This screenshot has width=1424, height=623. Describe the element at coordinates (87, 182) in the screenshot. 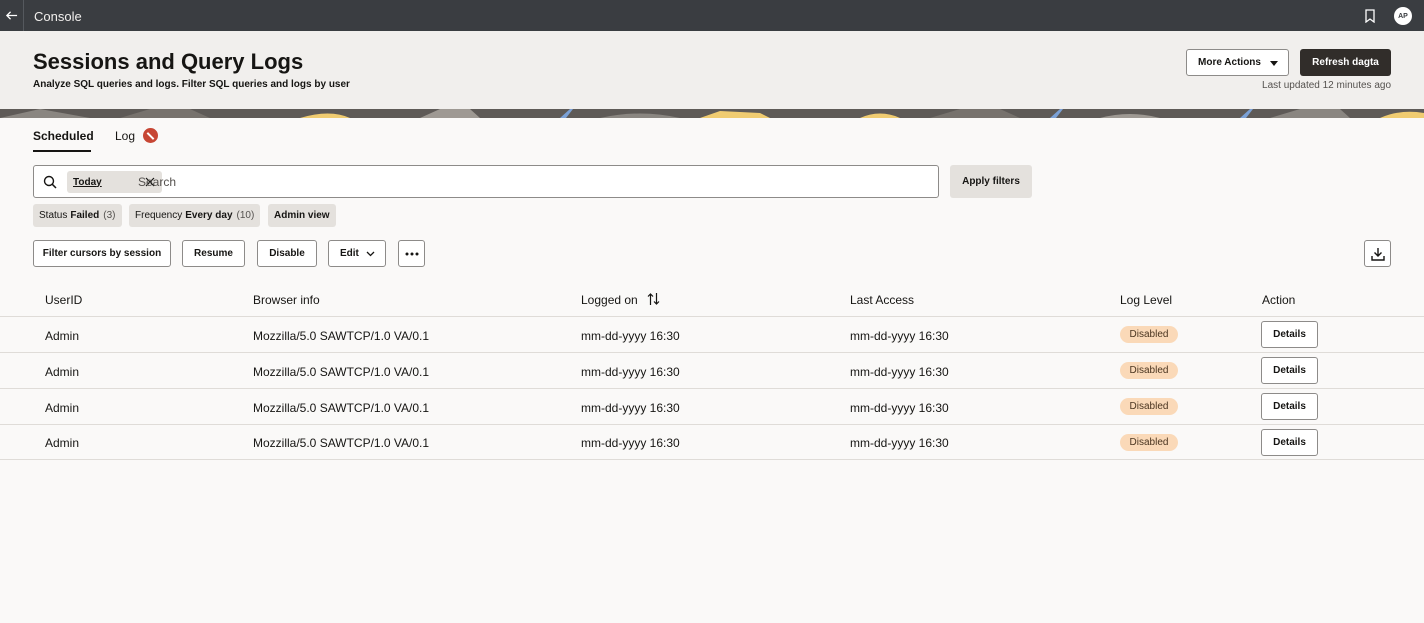

I see `search-chip-label: Today` at that location.